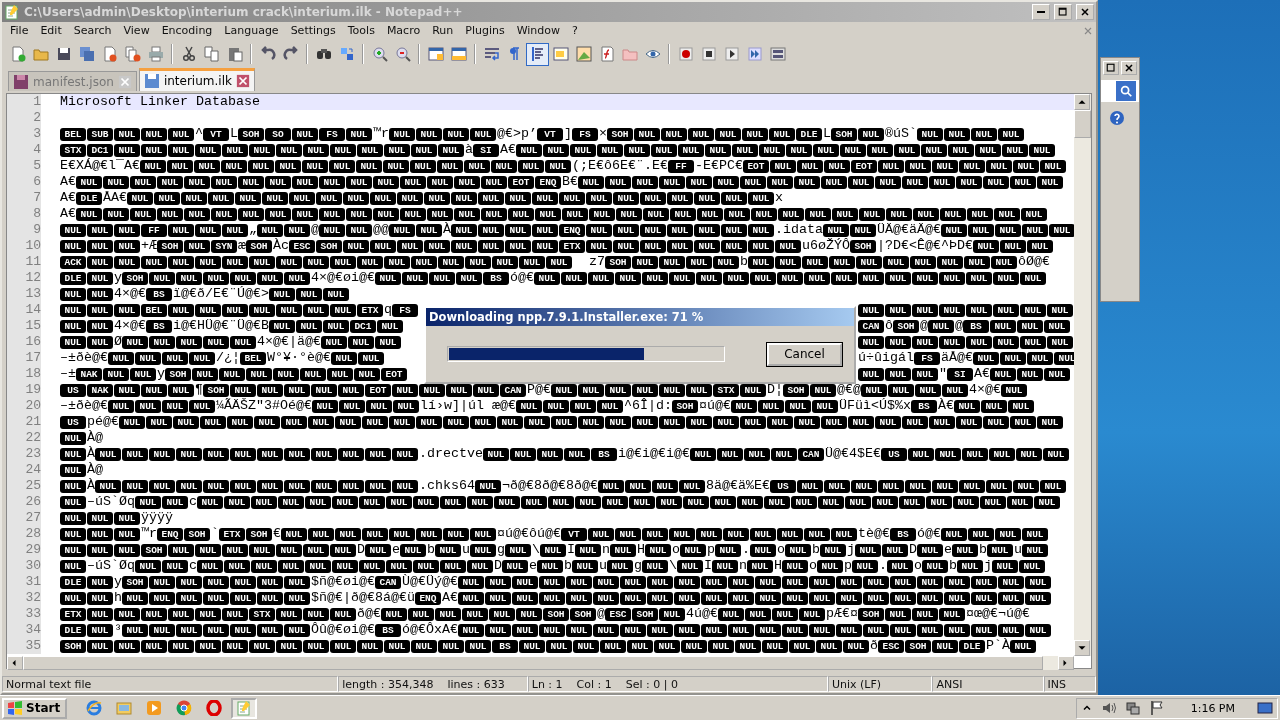  I want to click on line-number: 6, so click(24, 182).